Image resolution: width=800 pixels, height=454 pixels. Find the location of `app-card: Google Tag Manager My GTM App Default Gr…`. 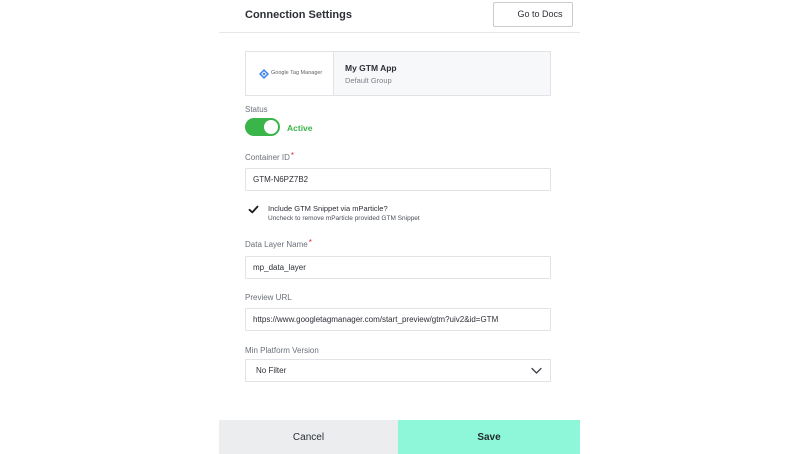

app-card: Google Tag Manager My GTM App Default Gr… is located at coordinates (398, 73).